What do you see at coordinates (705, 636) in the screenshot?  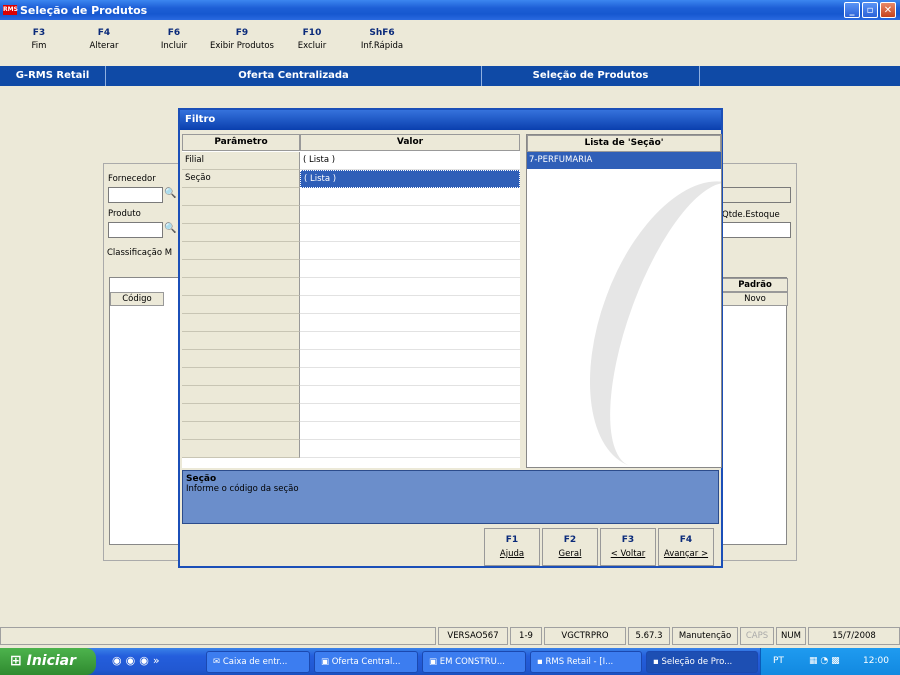 I see `status-mode: Manutenção` at bounding box center [705, 636].